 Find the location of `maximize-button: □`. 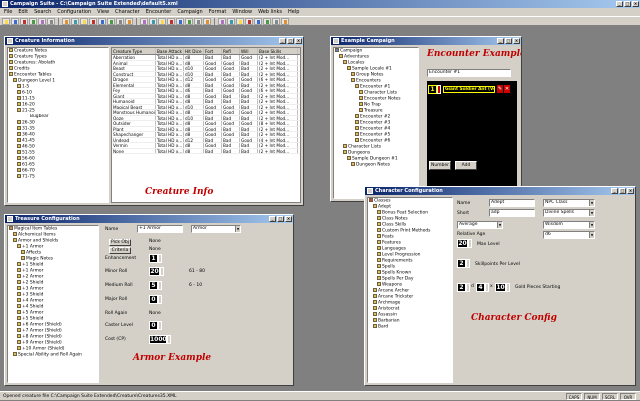

maximize-button: □ is located at coordinates (627, 4).